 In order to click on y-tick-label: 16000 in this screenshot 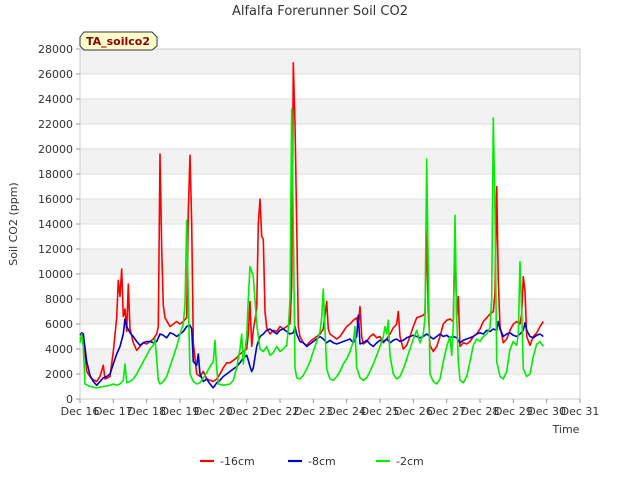, I will do `click(55, 199)`.